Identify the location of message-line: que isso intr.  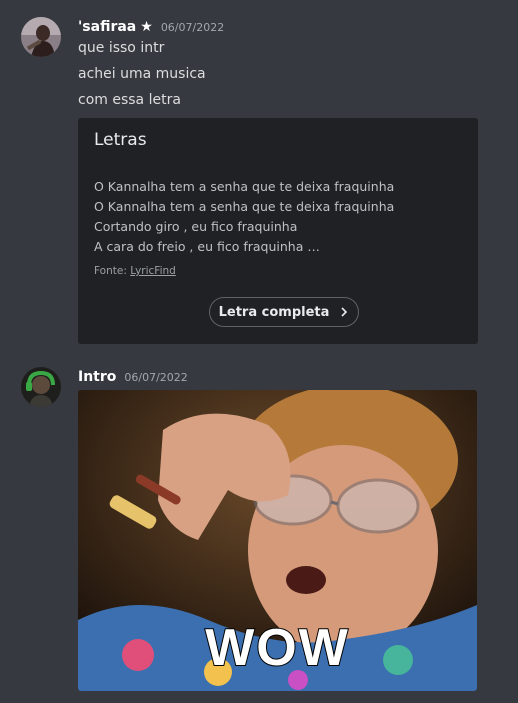
(121, 48).